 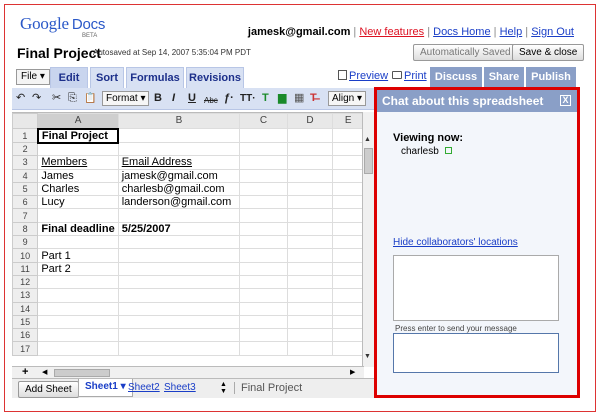 I want to click on cell-b: 5/25/2007, so click(x=179, y=229).